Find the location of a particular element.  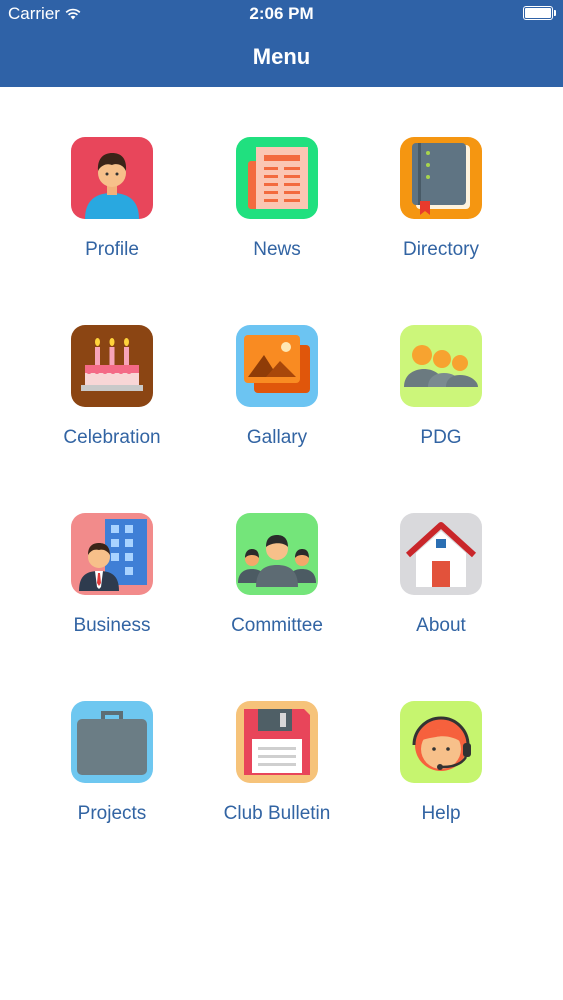

menu-item-projects: Projects is located at coordinates (112, 763).